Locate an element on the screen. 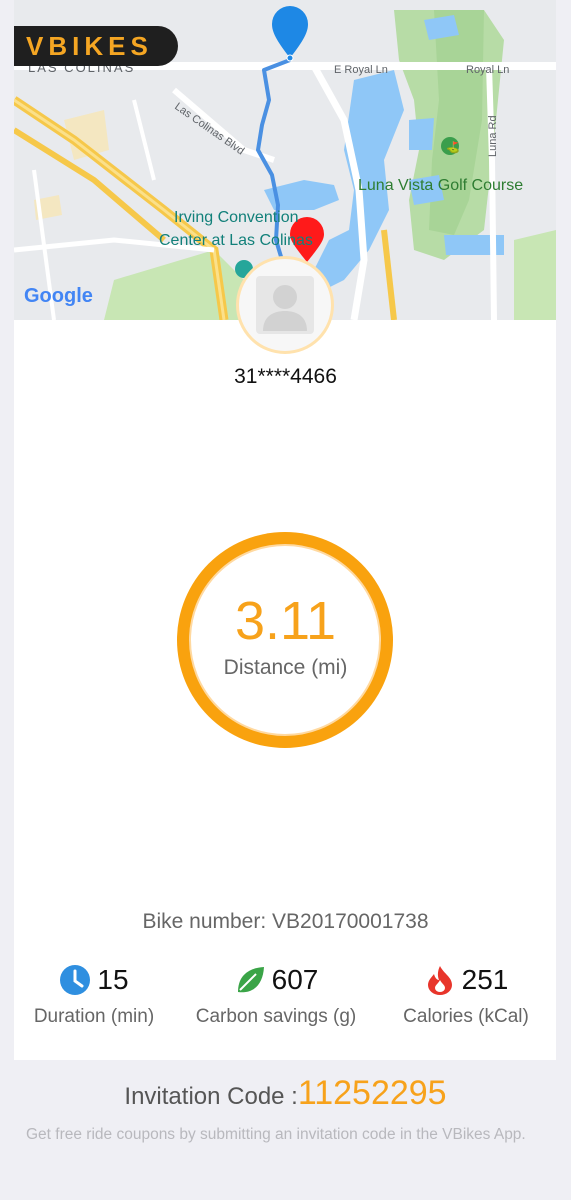 The height and width of the screenshot is (1200, 571). invitation-code-row: Invitation Code :11252295 is located at coordinates (285, 1093).